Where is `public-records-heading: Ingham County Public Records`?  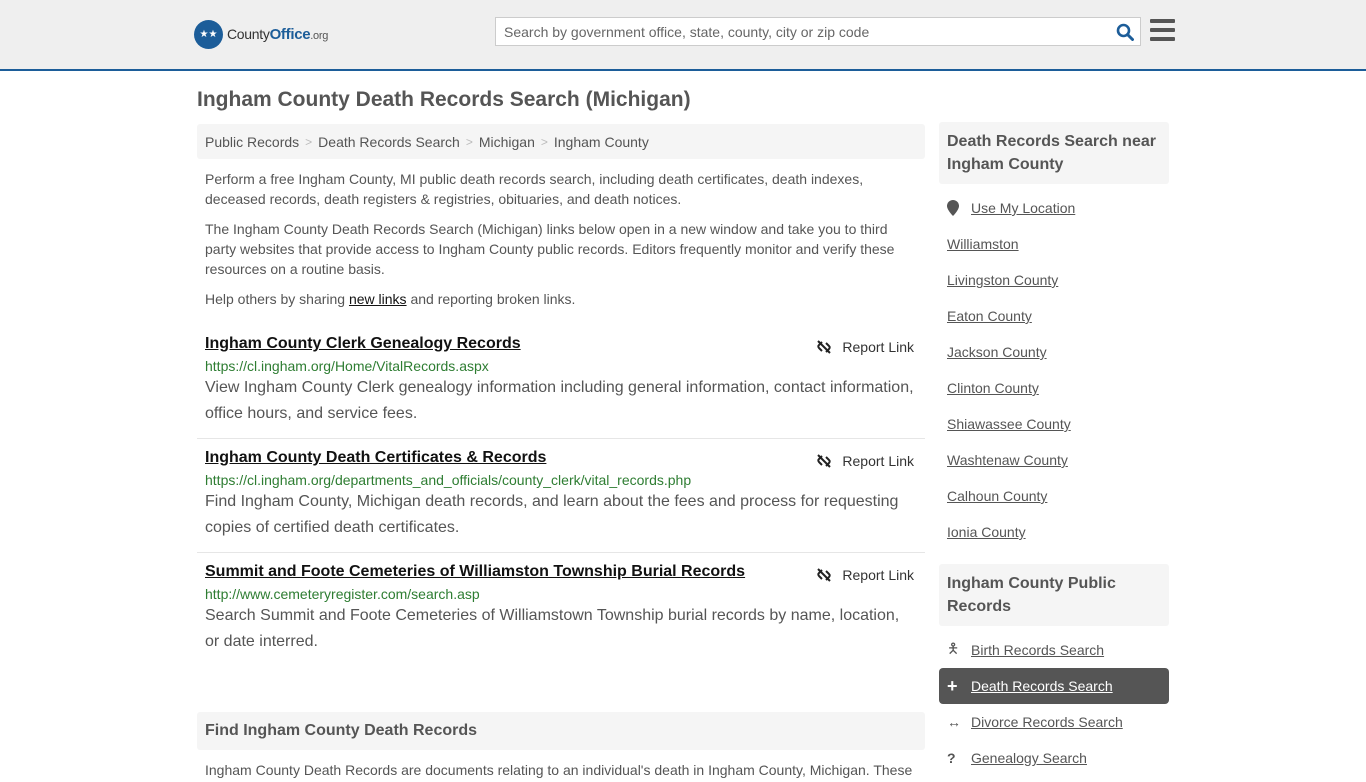 public-records-heading: Ingham County Public Records is located at coordinates (1054, 595).